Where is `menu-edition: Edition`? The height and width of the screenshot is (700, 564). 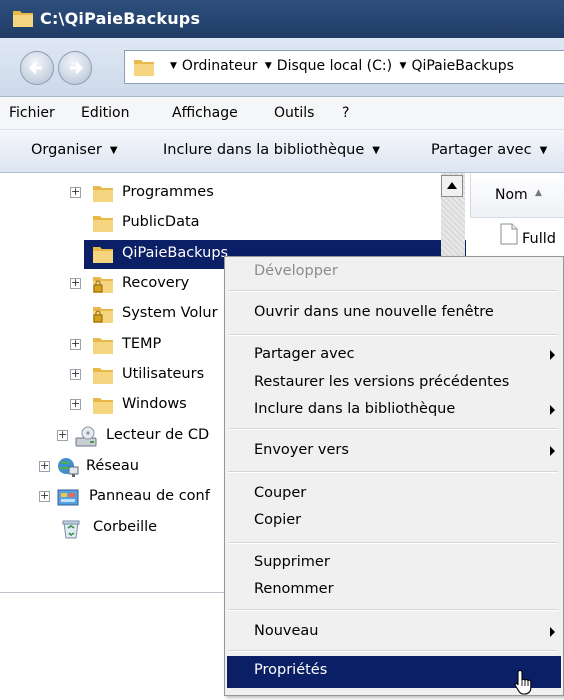 menu-edition: Edition is located at coordinates (105, 113).